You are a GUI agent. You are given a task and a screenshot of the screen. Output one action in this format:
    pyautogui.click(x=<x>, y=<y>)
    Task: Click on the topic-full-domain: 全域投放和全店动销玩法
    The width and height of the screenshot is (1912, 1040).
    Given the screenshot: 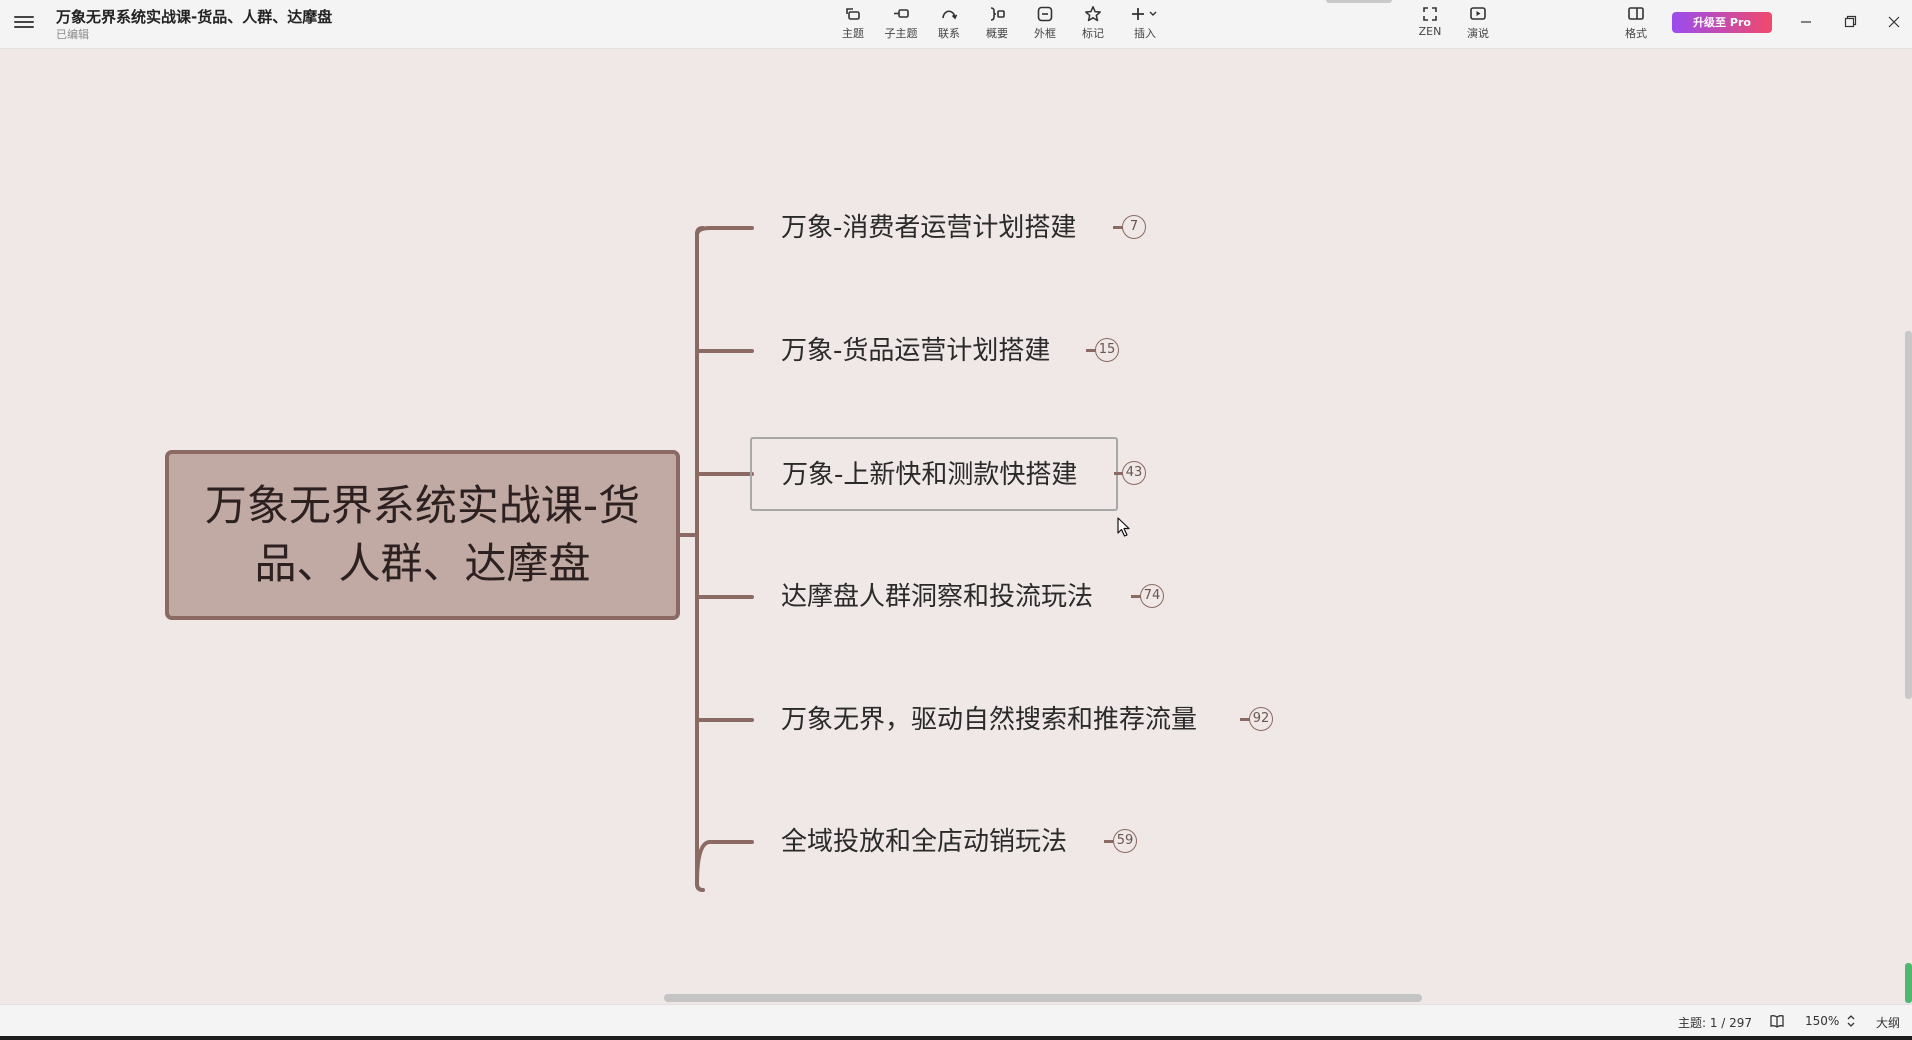 What is the action you would take?
    pyautogui.click(x=924, y=842)
    